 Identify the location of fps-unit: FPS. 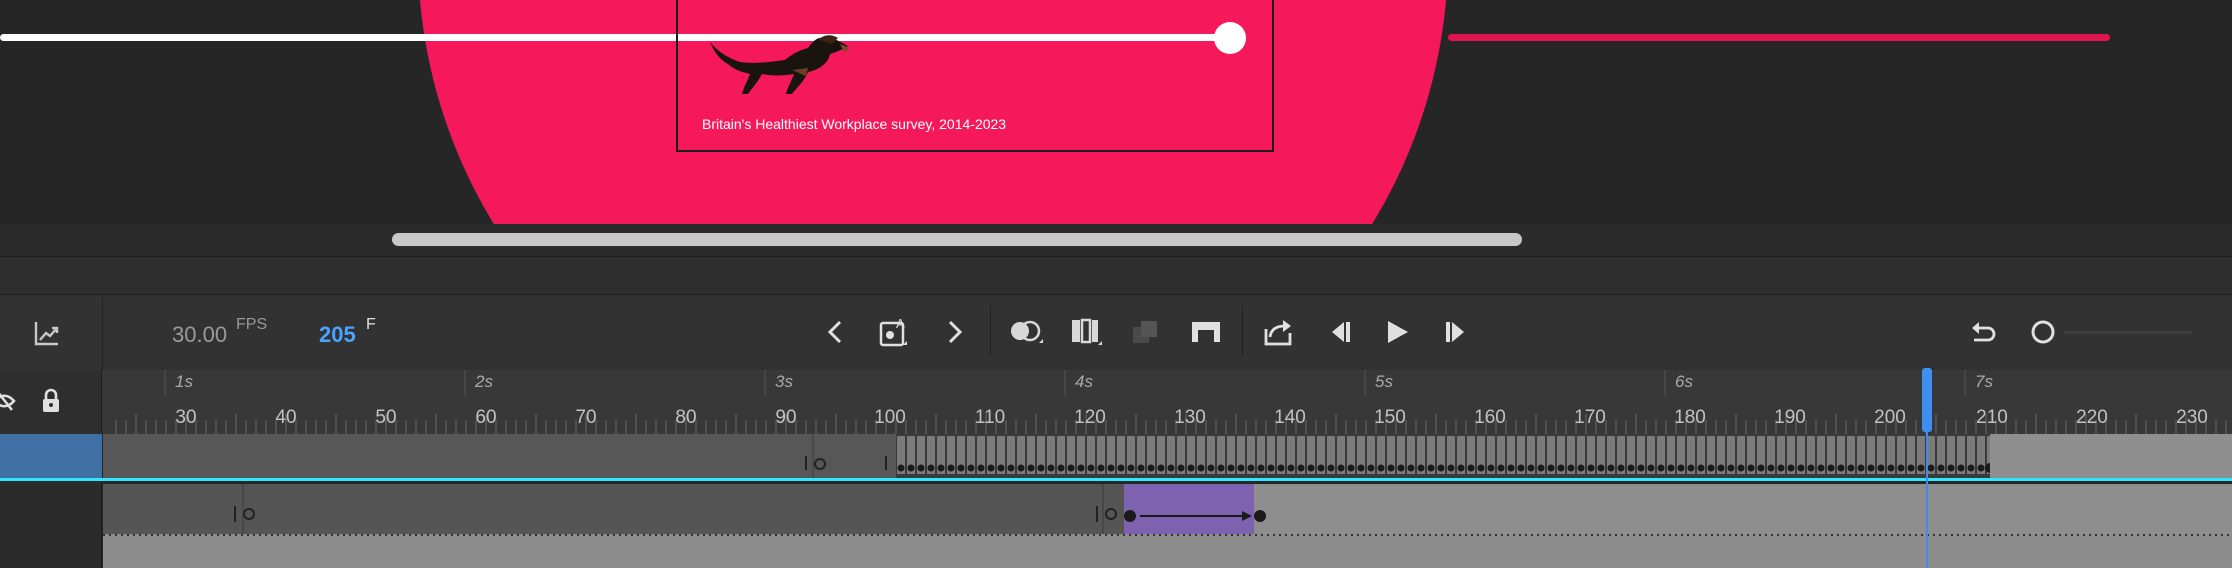
(252, 324).